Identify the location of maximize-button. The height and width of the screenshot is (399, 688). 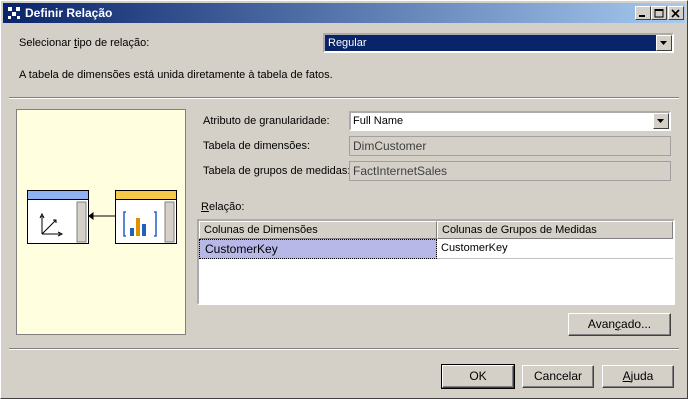
(659, 13).